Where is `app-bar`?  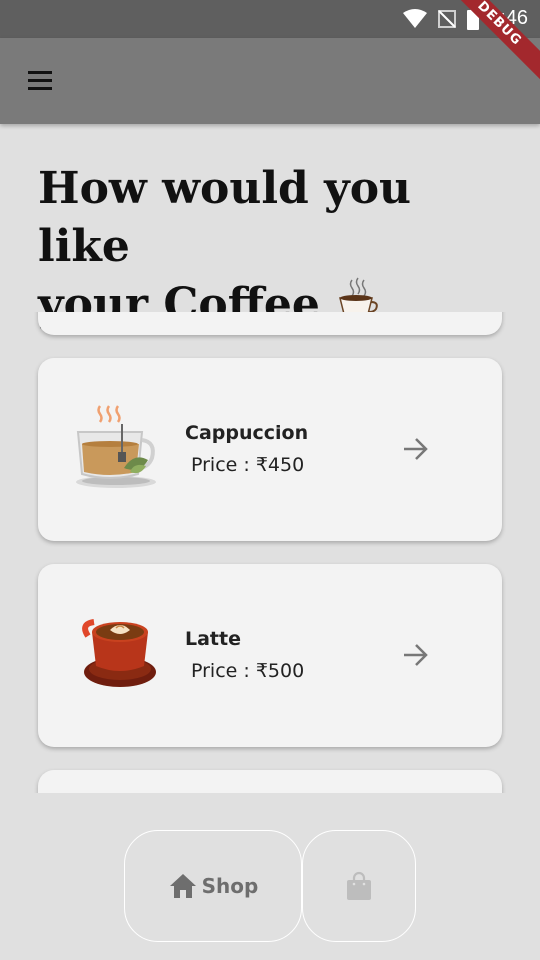
app-bar is located at coordinates (270, 81).